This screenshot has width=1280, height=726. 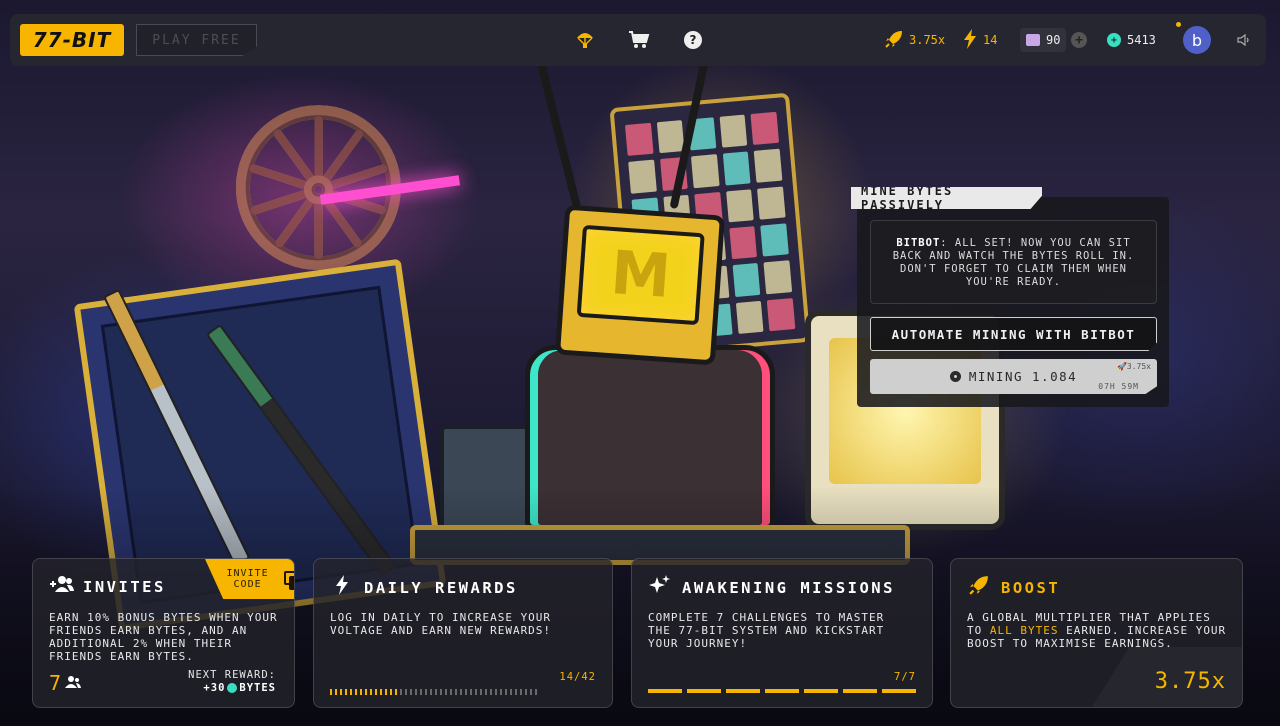 What do you see at coordinates (1197, 40) in the screenshot?
I see `avatar: b` at bounding box center [1197, 40].